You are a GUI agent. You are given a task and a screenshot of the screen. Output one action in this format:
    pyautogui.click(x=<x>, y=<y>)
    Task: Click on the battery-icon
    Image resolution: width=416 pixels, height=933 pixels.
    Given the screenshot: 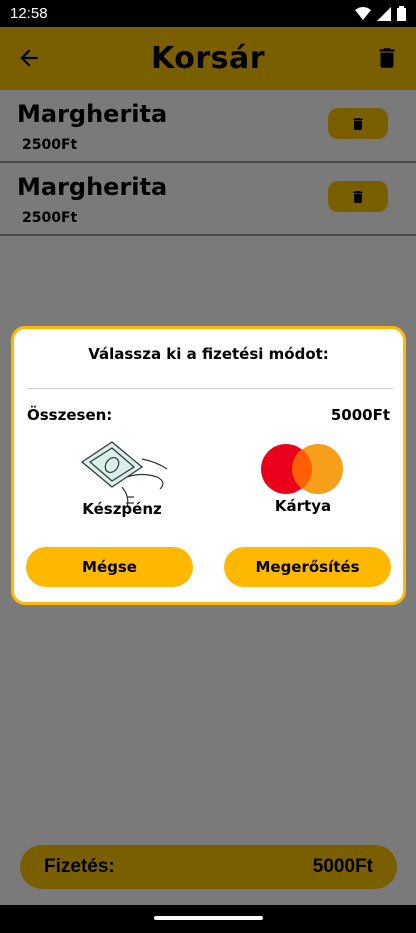 What is the action you would take?
    pyautogui.click(x=401, y=13)
    